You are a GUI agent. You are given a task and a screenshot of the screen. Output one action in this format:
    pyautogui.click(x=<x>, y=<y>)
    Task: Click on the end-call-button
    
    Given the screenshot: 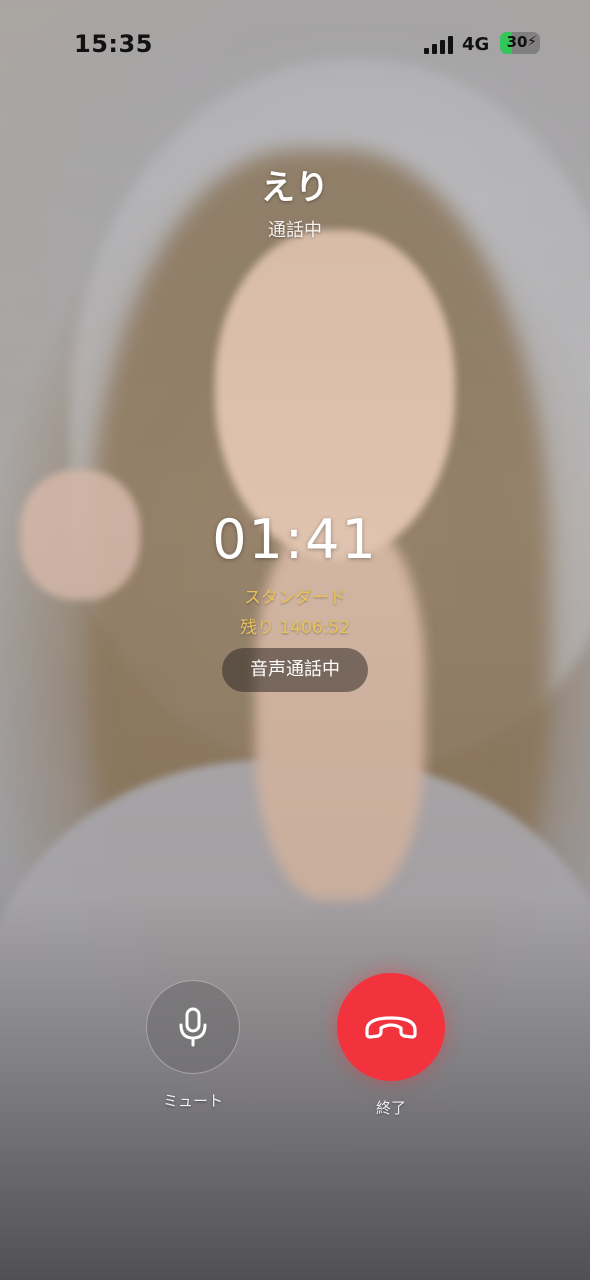 What is the action you would take?
    pyautogui.click(x=391, y=1027)
    